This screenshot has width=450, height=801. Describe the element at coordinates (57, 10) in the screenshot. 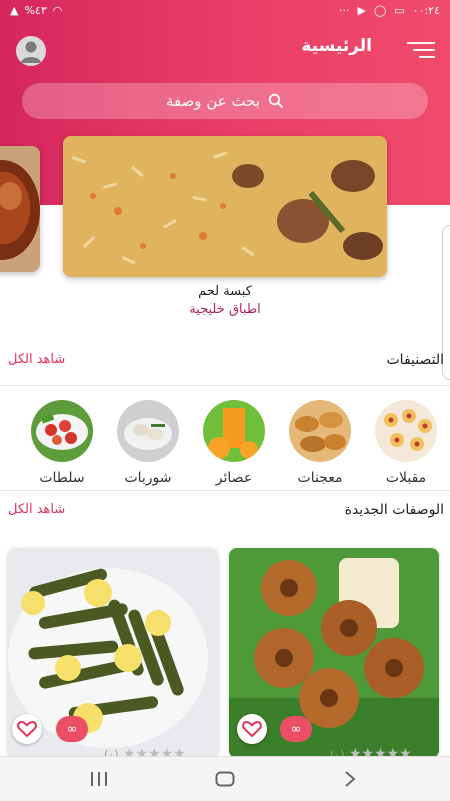

I see `wifi-icon: ◠` at that location.